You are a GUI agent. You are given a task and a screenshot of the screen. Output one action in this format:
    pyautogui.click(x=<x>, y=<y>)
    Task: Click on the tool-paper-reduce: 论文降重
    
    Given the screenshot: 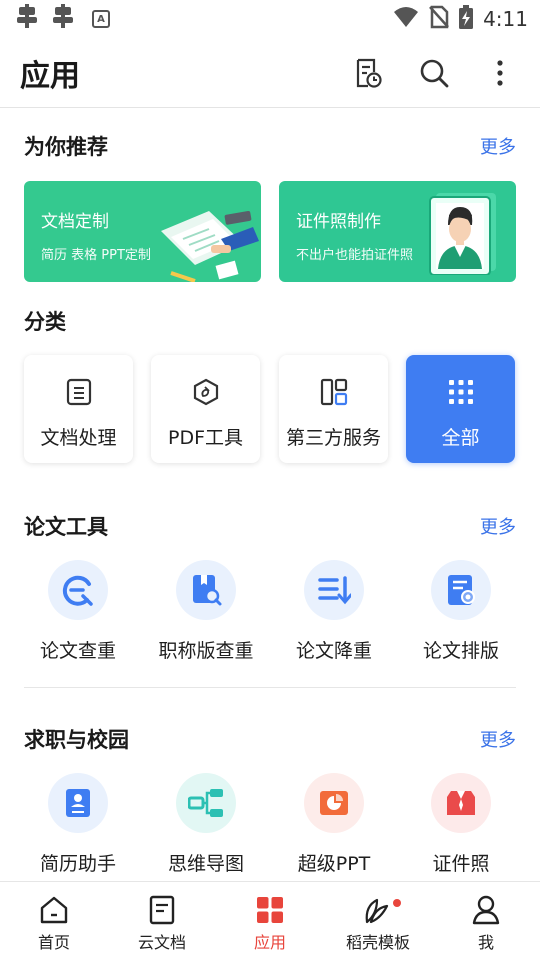 What is the action you would take?
    pyautogui.click(x=334, y=611)
    